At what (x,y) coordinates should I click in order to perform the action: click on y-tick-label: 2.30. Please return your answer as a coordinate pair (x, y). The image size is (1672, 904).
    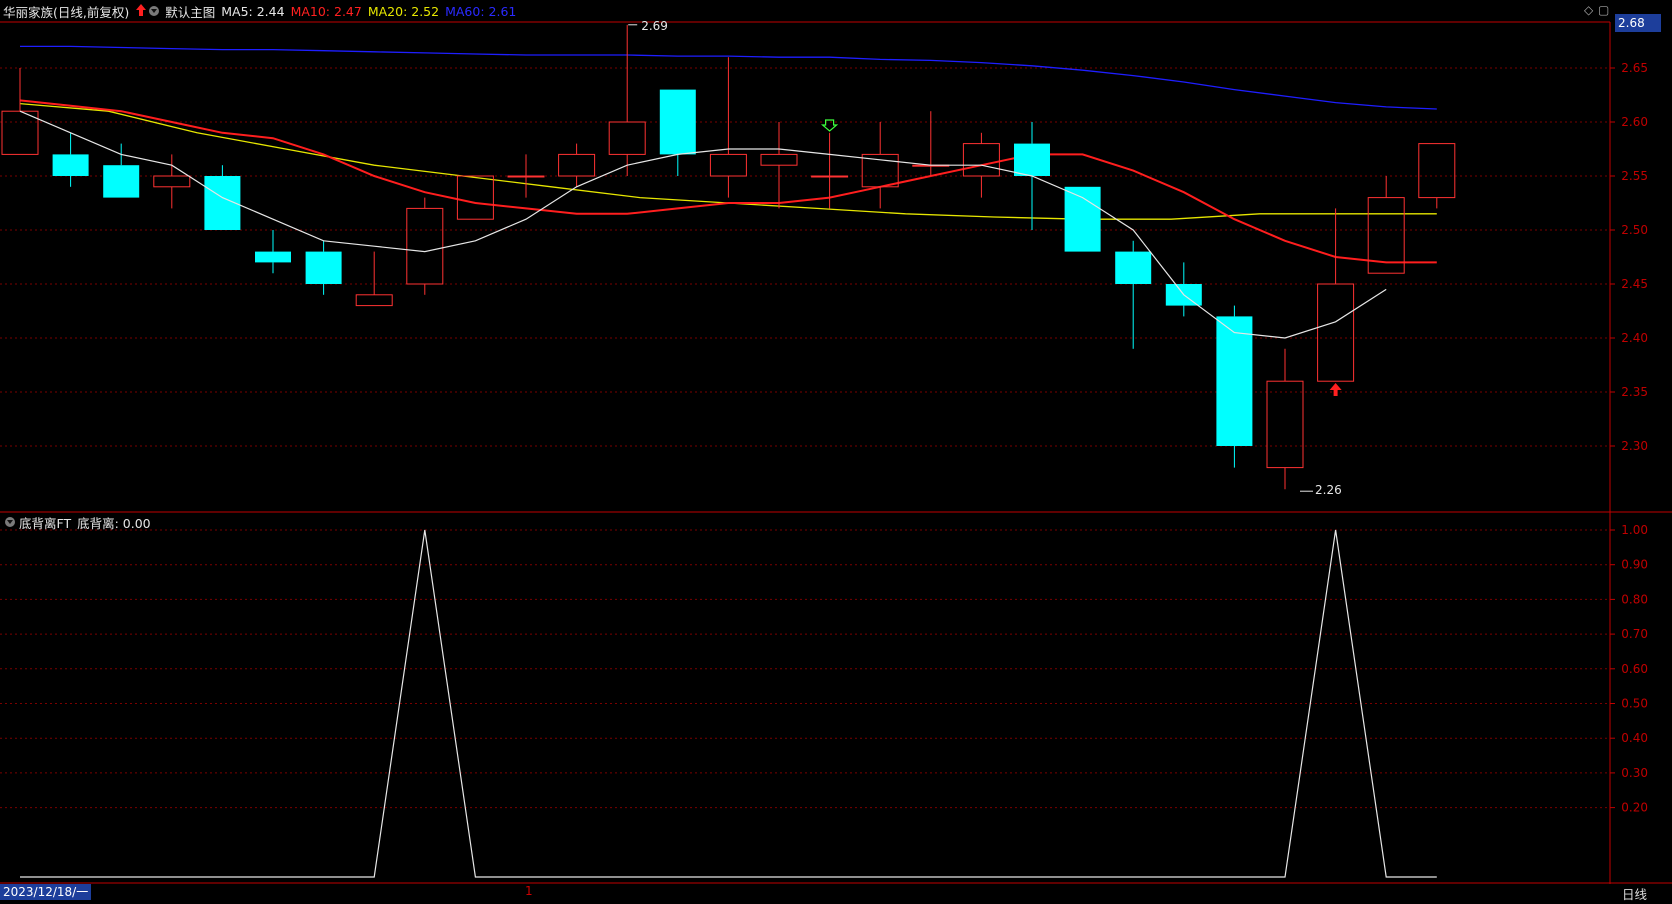
    Looking at the image, I should click on (1634, 446).